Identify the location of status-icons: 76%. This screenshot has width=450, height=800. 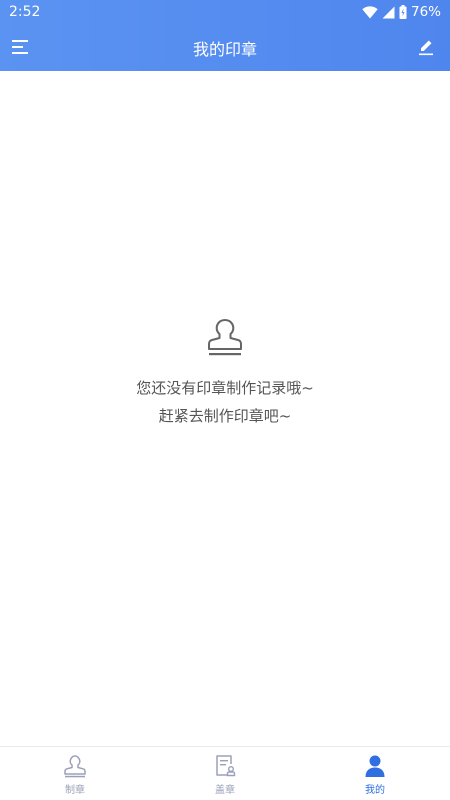
(401, 12).